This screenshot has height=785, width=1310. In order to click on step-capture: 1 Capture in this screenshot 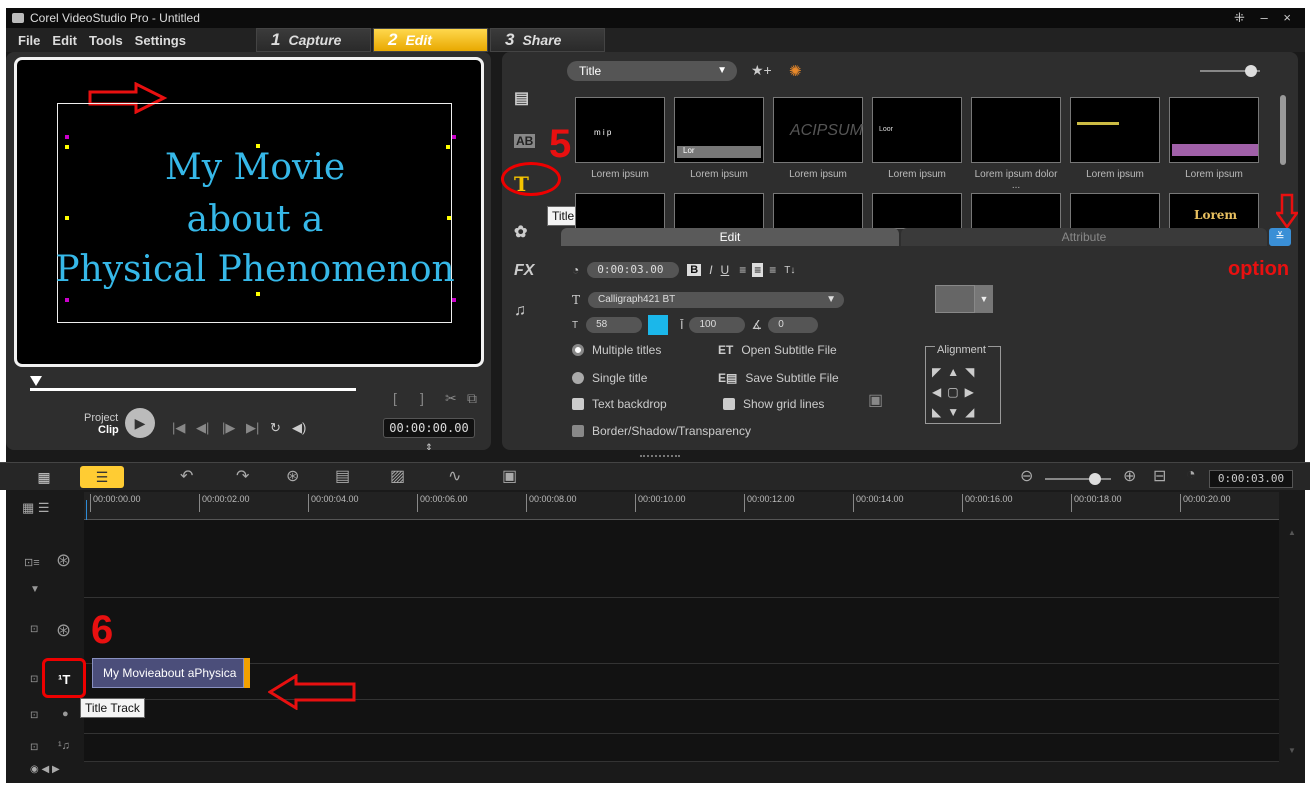, I will do `click(313, 40)`.